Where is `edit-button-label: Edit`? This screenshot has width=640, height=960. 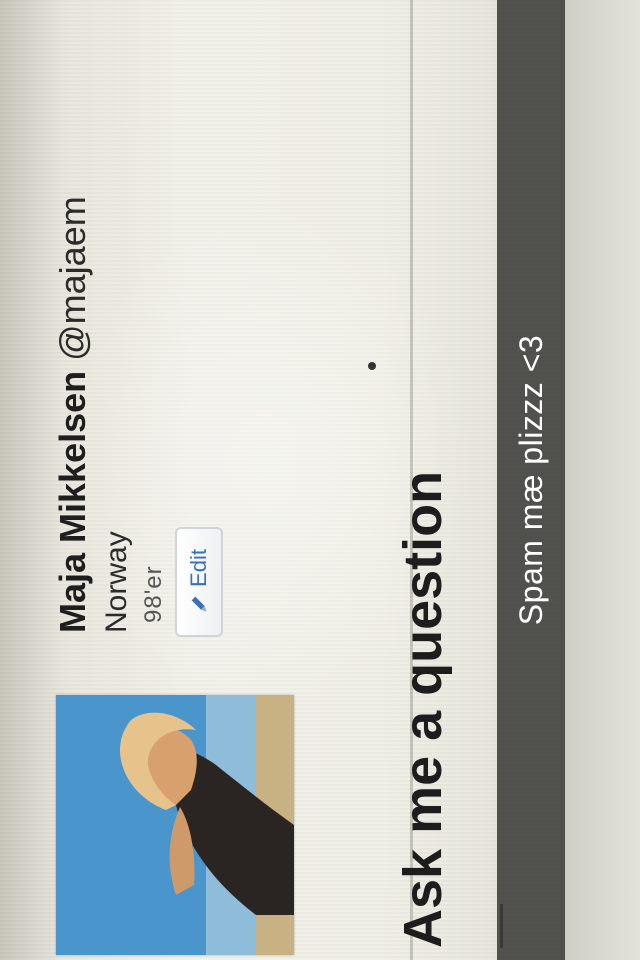 edit-button-label: Edit is located at coordinates (198, 568).